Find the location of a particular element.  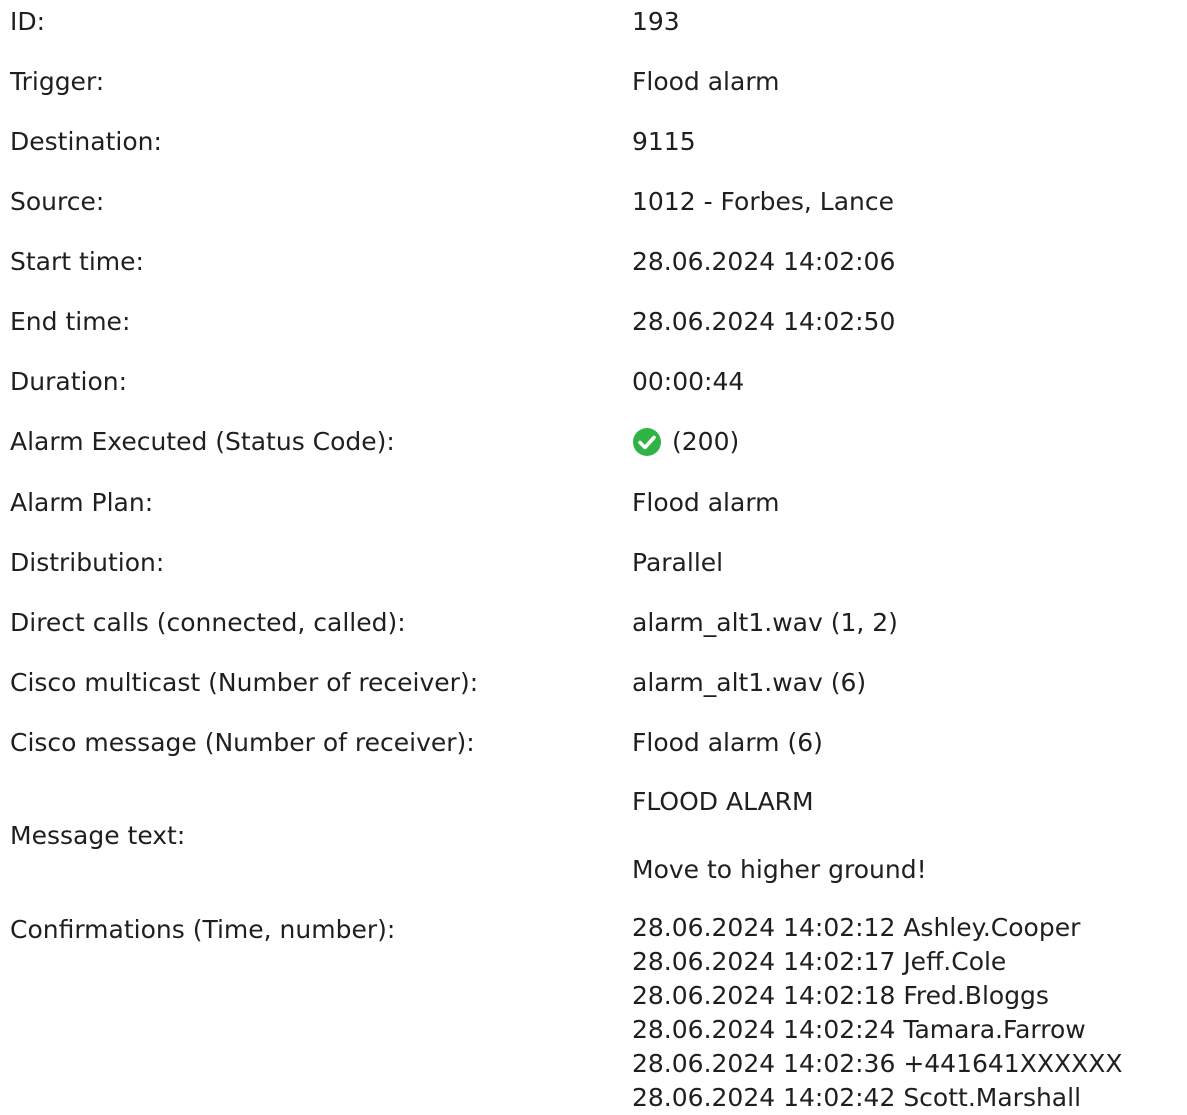

start-time-label: Start time: is located at coordinates (77, 261).